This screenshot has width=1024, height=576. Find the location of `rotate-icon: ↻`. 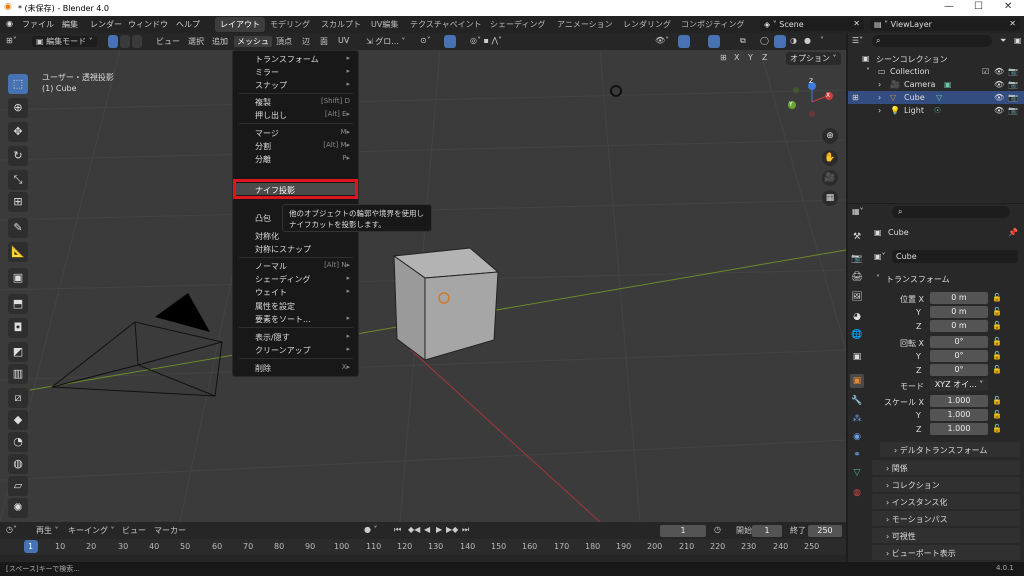

rotate-icon: ↻ is located at coordinates (18, 156).